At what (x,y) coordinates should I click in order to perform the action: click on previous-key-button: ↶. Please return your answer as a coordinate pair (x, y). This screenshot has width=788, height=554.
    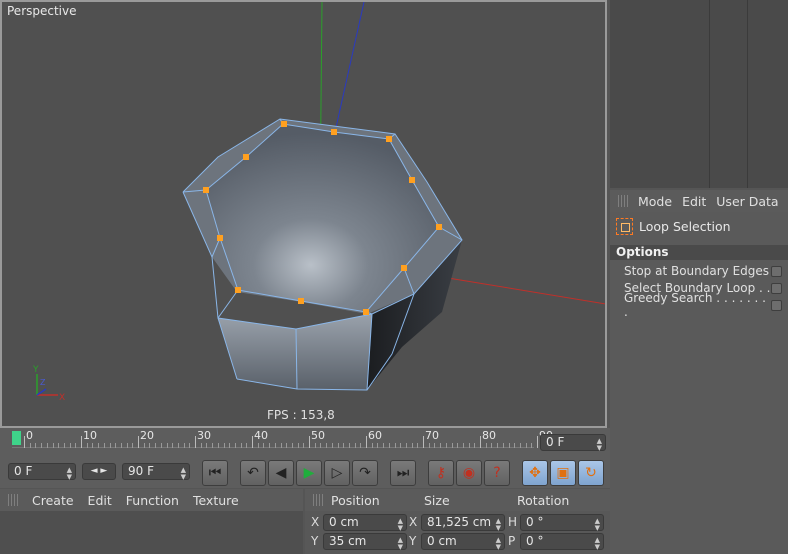
    Looking at the image, I should click on (253, 473).